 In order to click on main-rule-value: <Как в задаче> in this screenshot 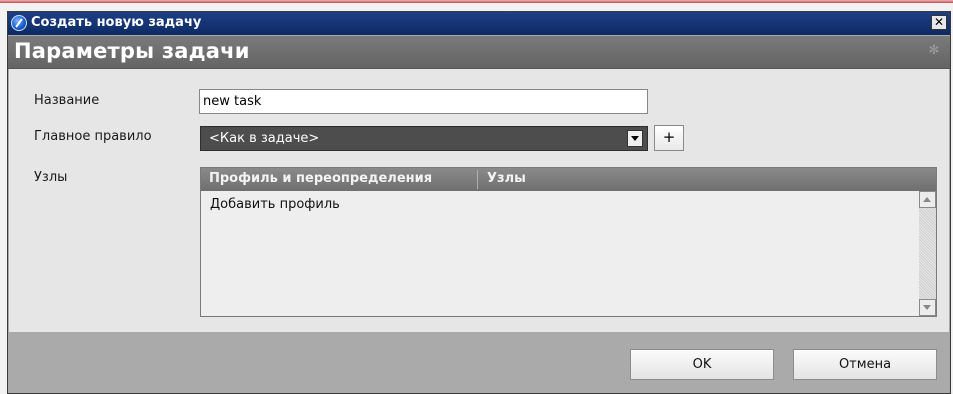, I will do `click(264, 138)`.